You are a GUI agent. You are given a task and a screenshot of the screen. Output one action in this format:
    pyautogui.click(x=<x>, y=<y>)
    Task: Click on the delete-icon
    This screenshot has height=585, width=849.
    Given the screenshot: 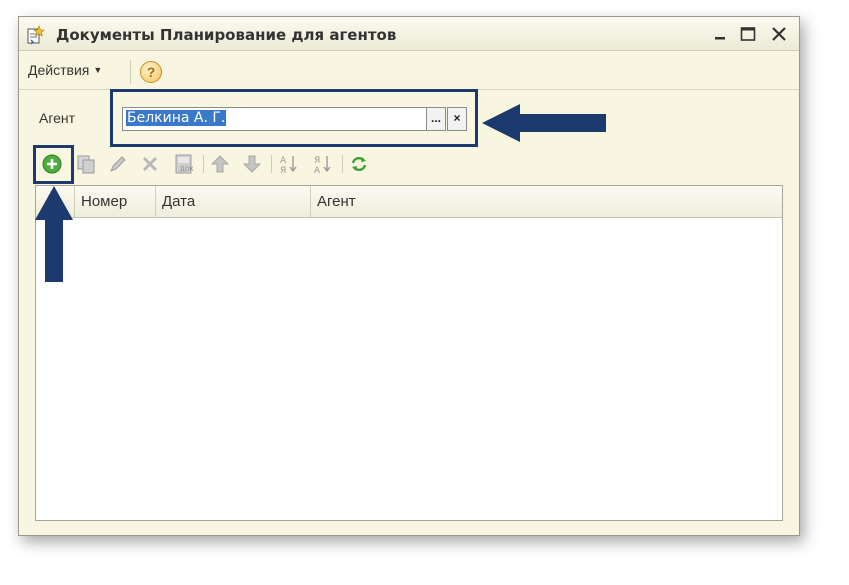 What is the action you would take?
    pyautogui.click(x=150, y=164)
    